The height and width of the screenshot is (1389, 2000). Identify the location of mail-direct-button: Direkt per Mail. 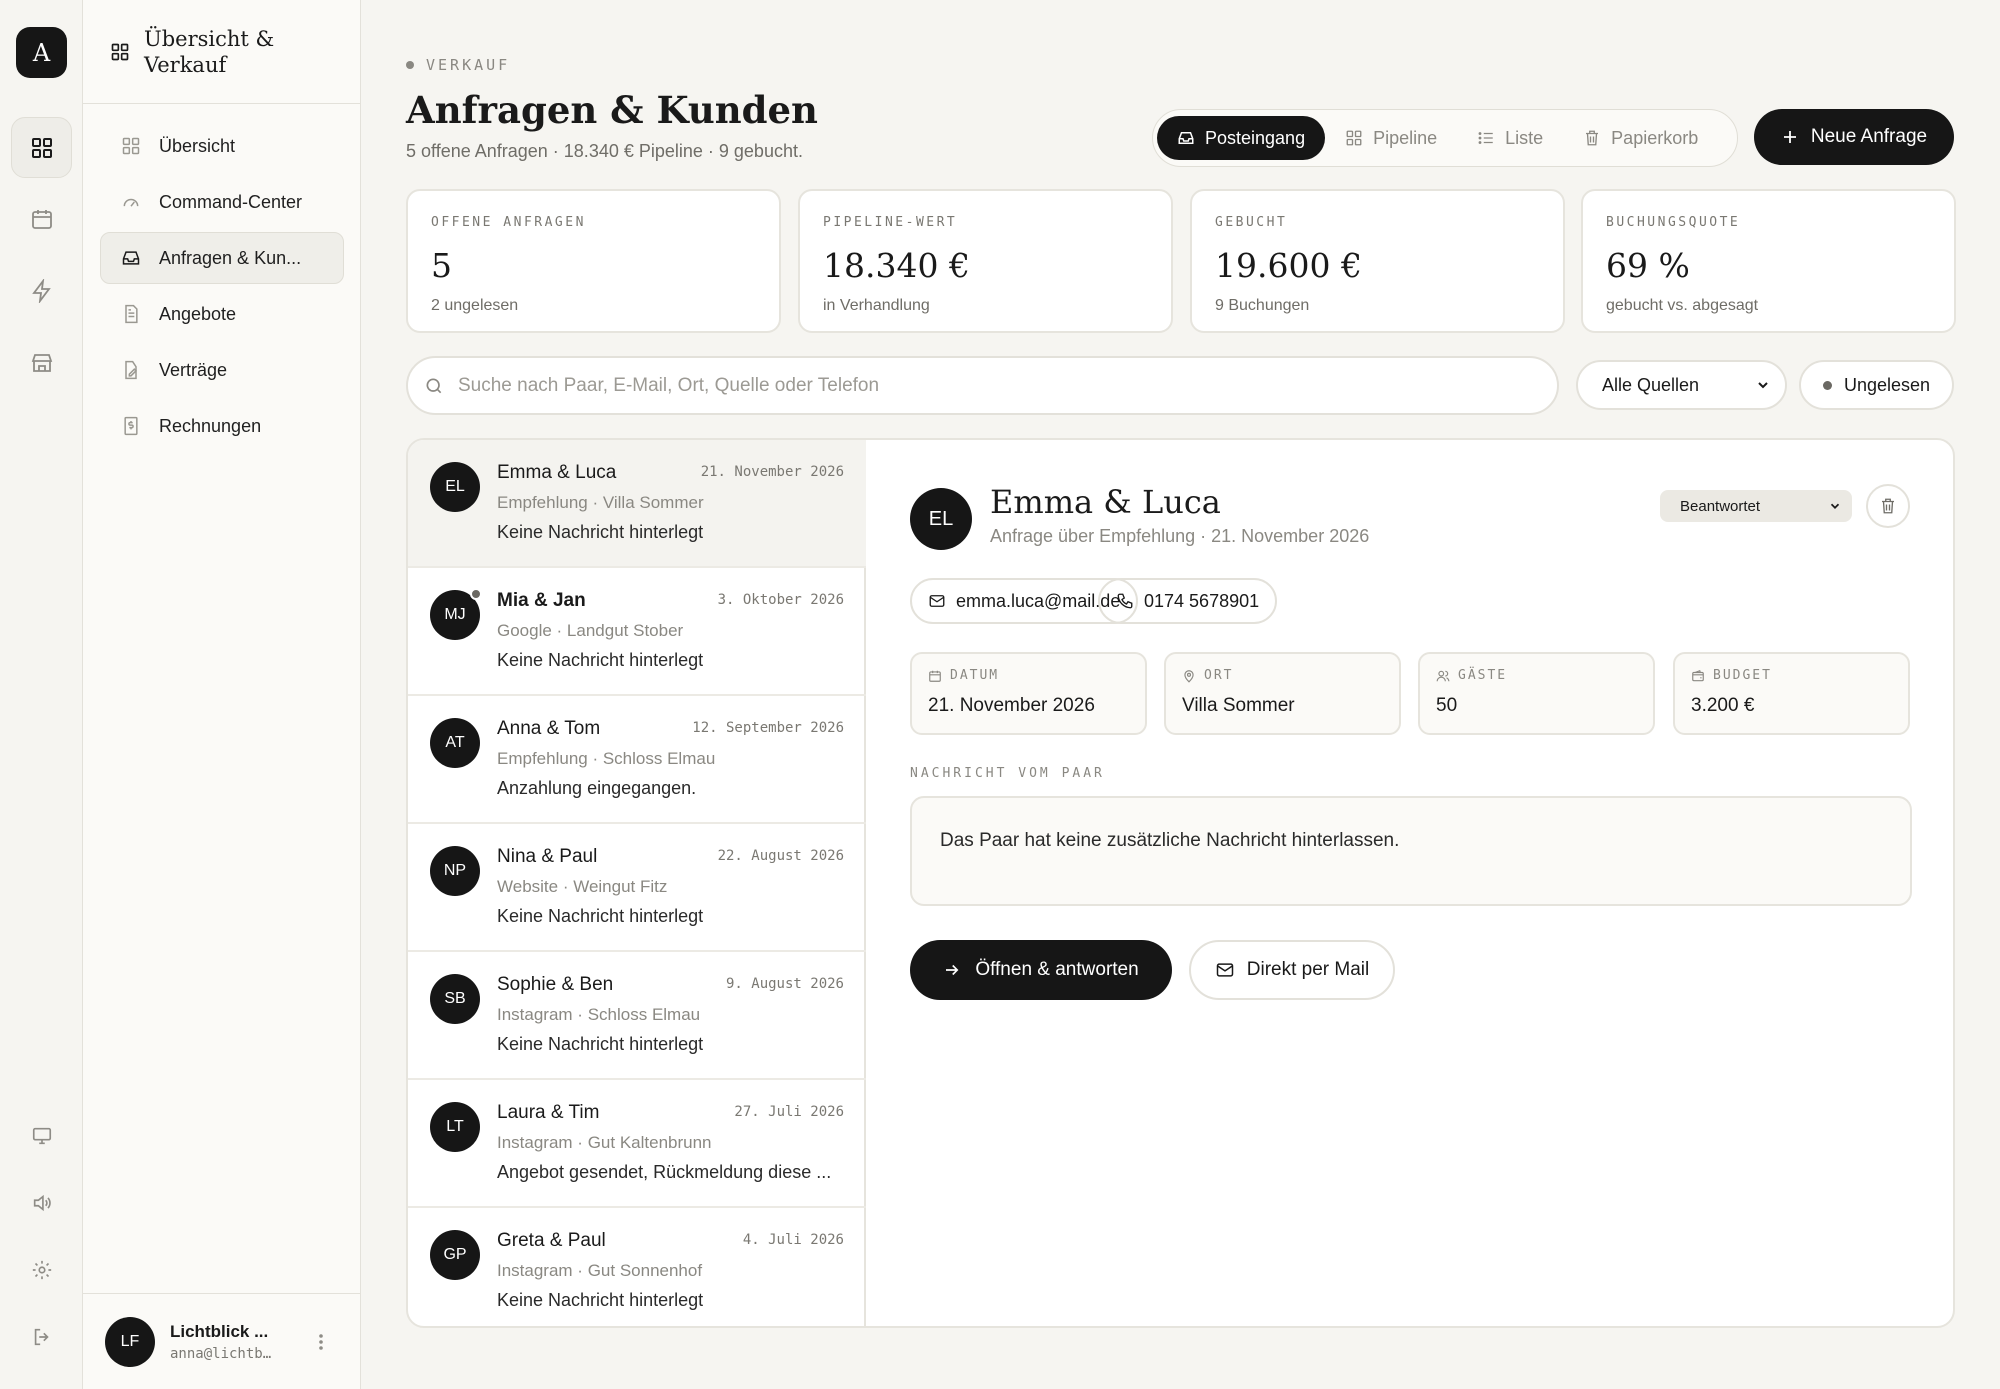
(1292, 970).